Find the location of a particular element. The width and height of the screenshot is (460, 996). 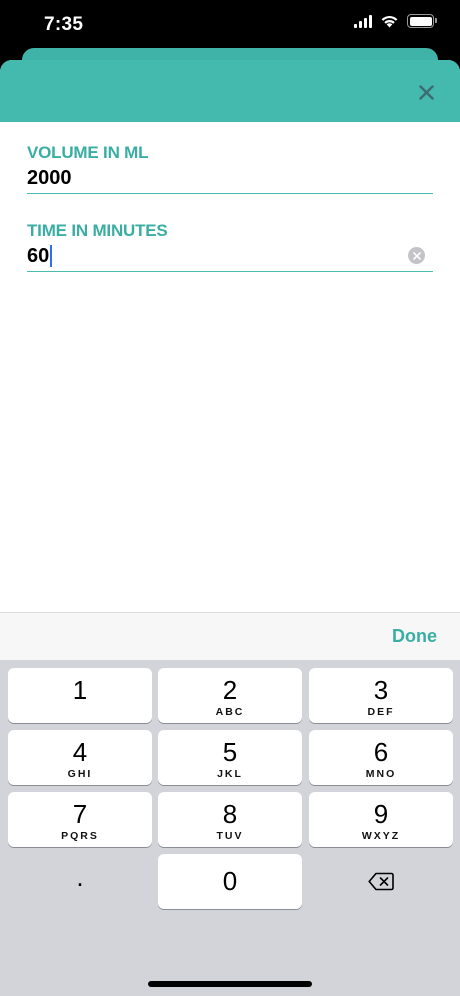

done-button: Done is located at coordinates (414, 636).